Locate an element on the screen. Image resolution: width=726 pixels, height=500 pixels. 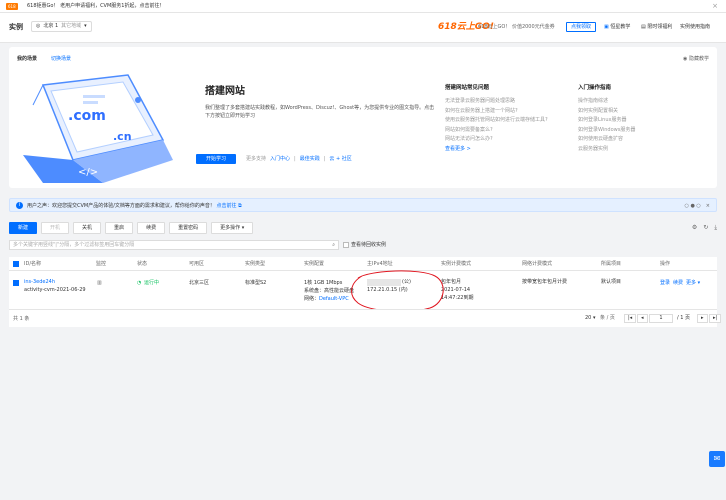
refresh-icon: ↻ is located at coordinates (705, 228).